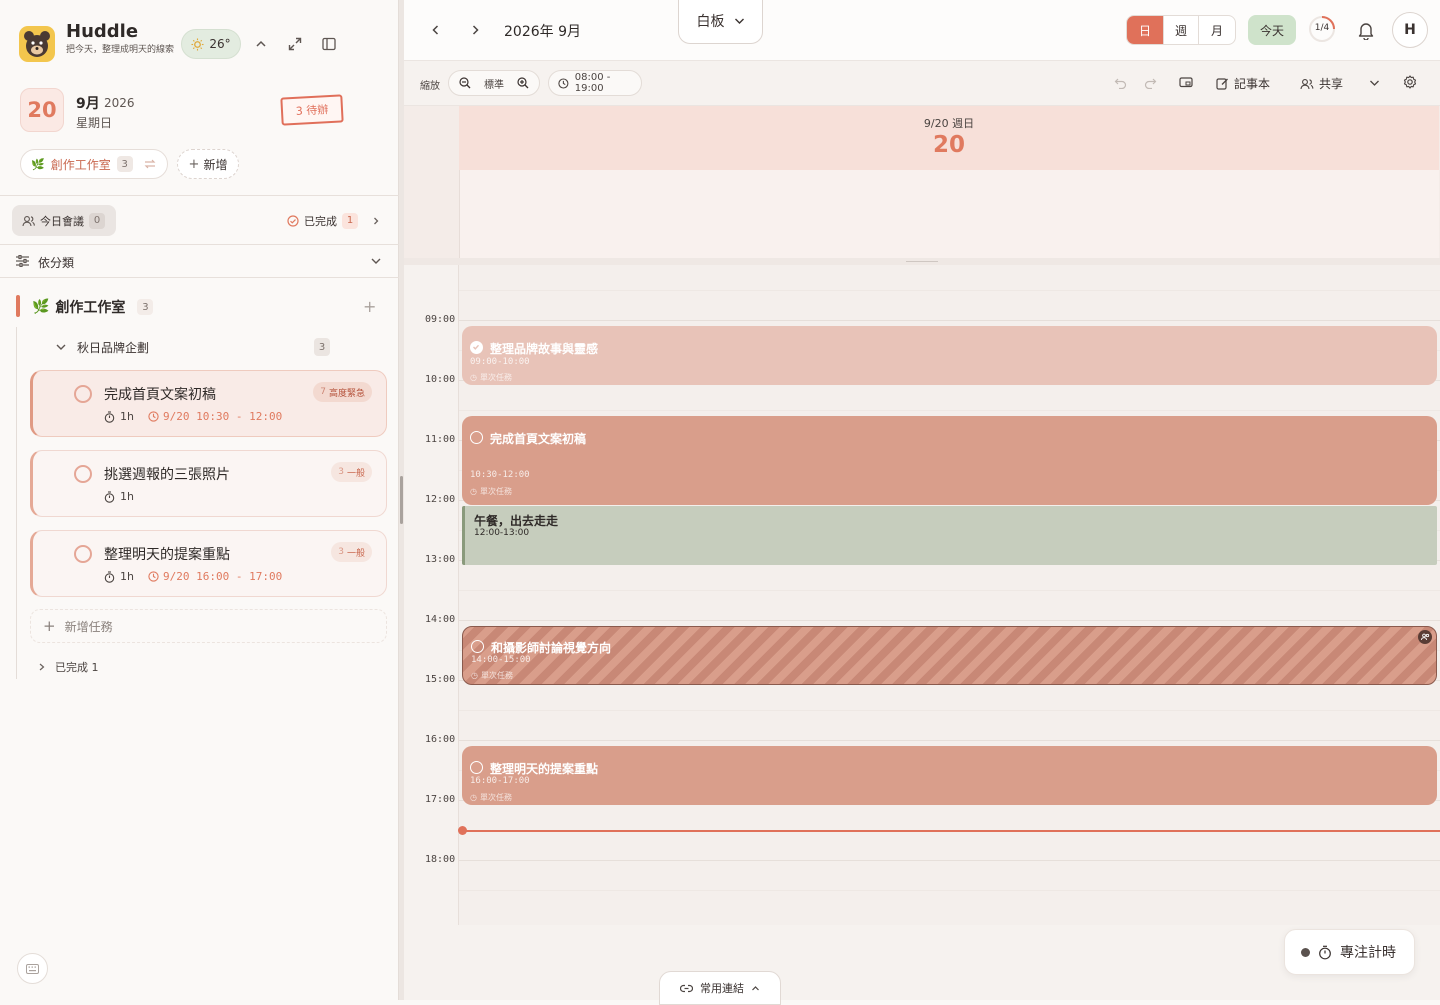 Image resolution: width=1440 pixels, height=1005 pixels. What do you see at coordinates (595, 83) in the screenshot?
I see `time-range-button: 08:00 - 19:00` at bounding box center [595, 83].